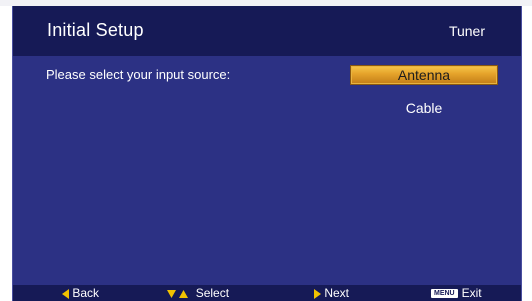 The width and height of the screenshot is (532, 301). What do you see at coordinates (444, 294) in the screenshot?
I see `menu-key-icon: MENU` at bounding box center [444, 294].